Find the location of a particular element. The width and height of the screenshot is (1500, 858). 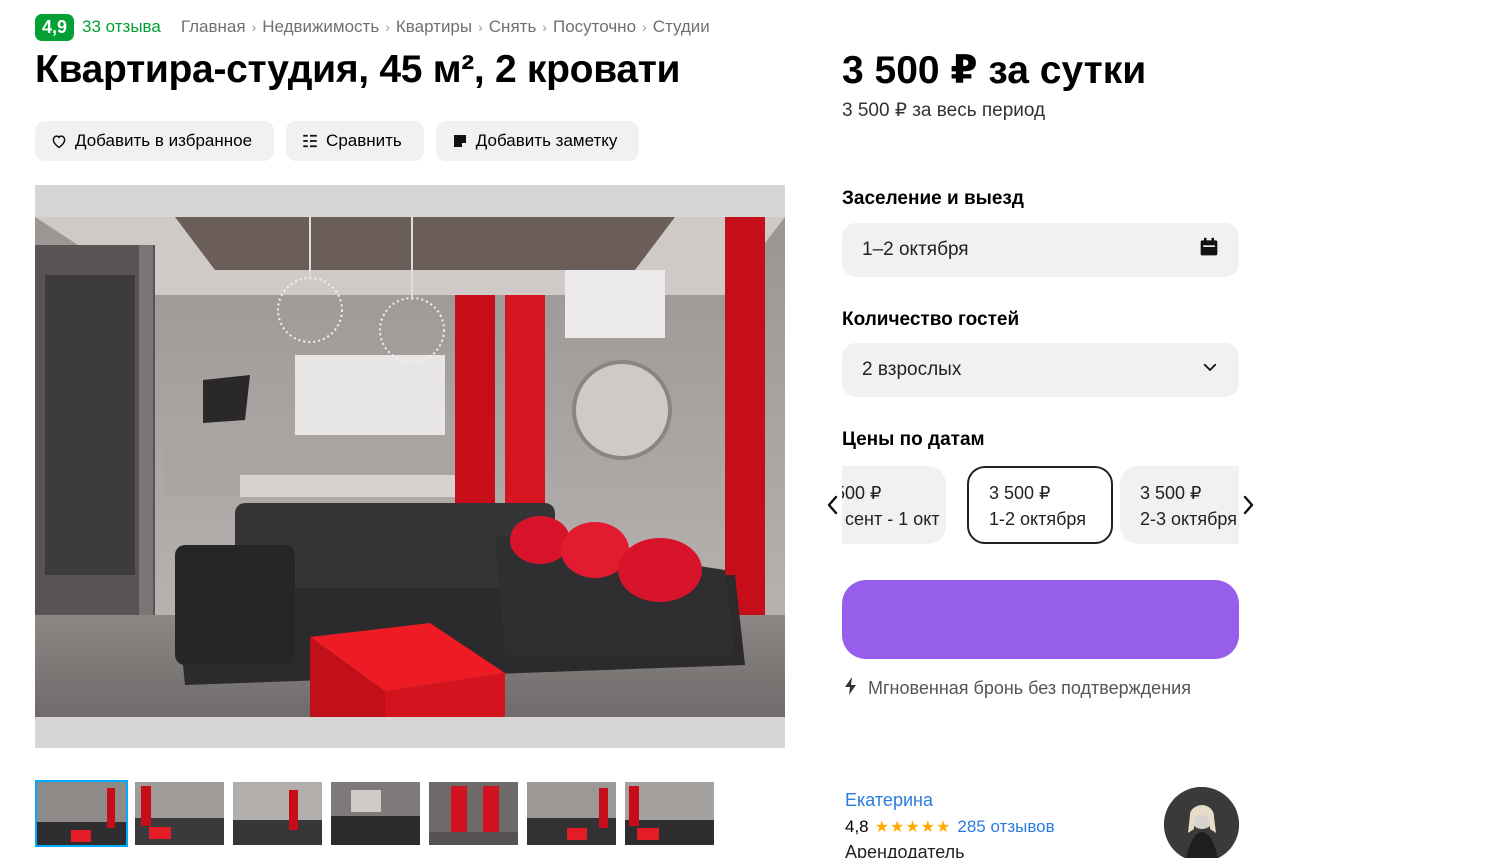

avatar is located at coordinates (1201, 822).